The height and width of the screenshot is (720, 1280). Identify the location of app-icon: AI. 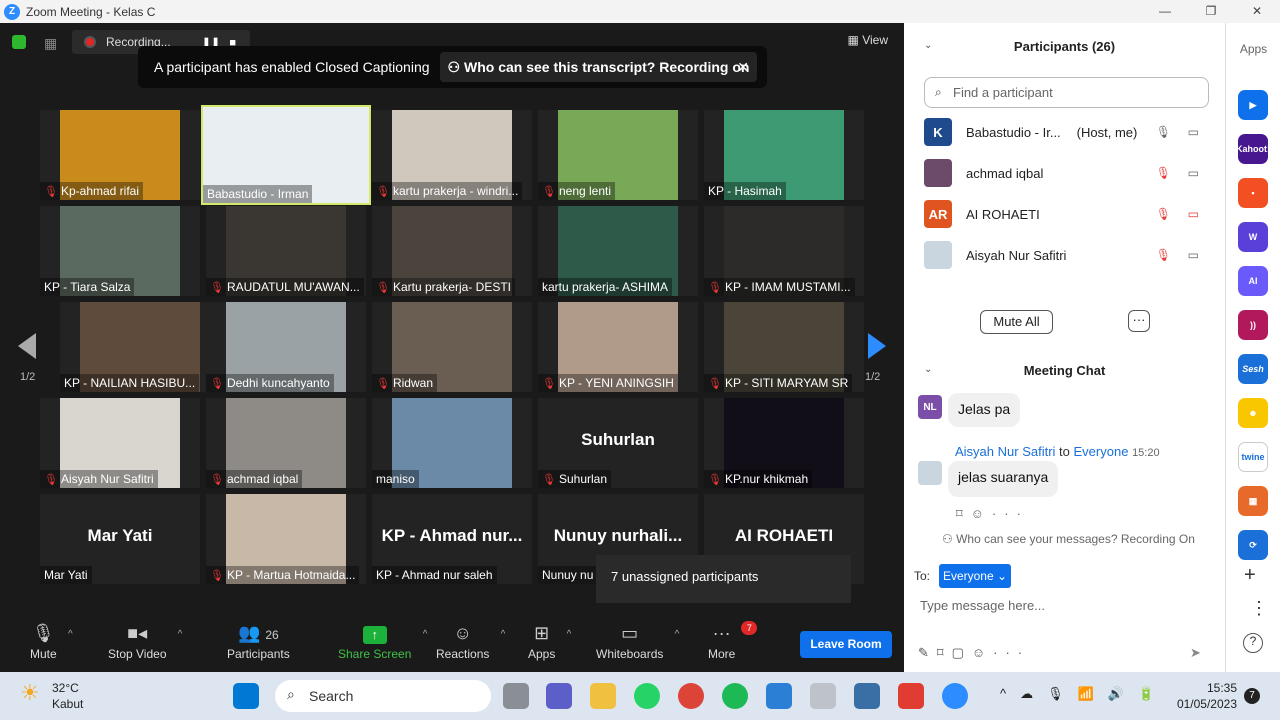
(1253, 281).